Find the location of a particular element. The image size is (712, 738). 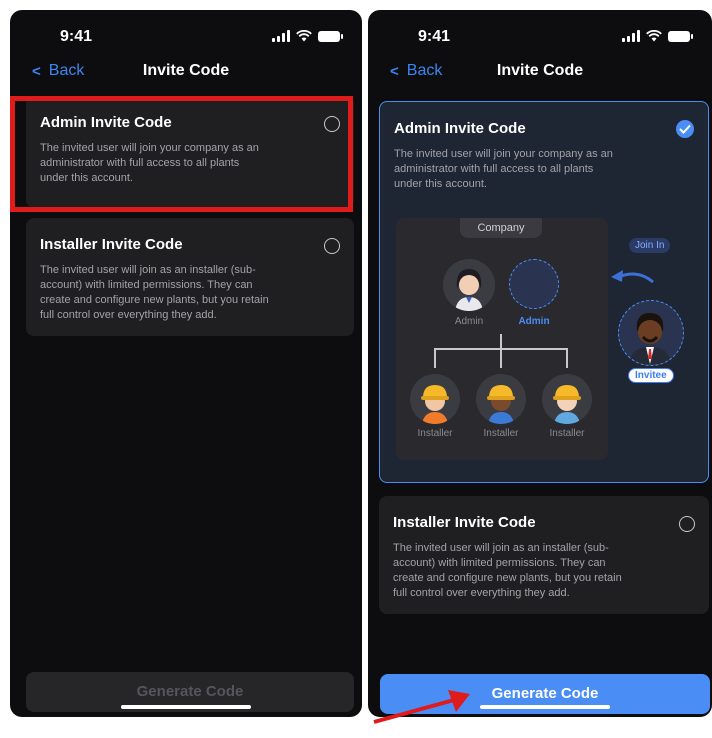

invitee-badge: Invitee is located at coordinates (651, 375).